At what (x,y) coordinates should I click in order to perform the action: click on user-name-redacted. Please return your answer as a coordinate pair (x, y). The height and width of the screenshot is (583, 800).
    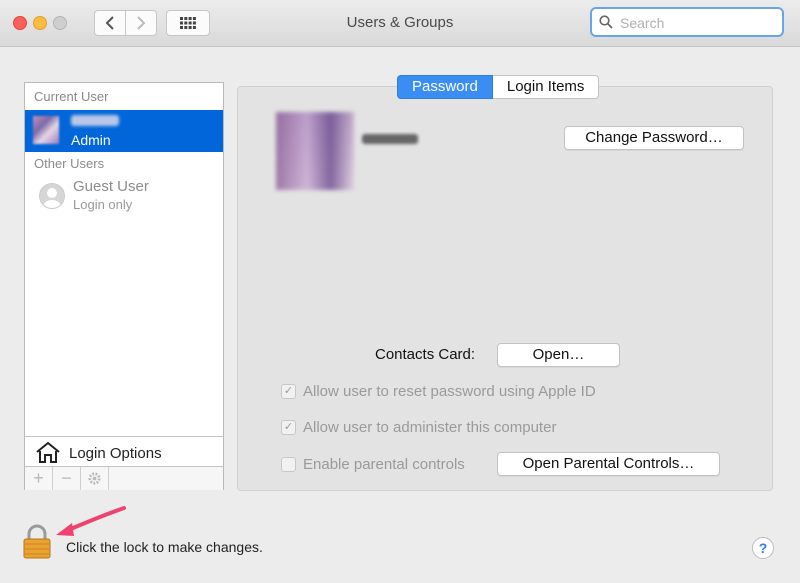
    Looking at the image, I should click on (95, 120).